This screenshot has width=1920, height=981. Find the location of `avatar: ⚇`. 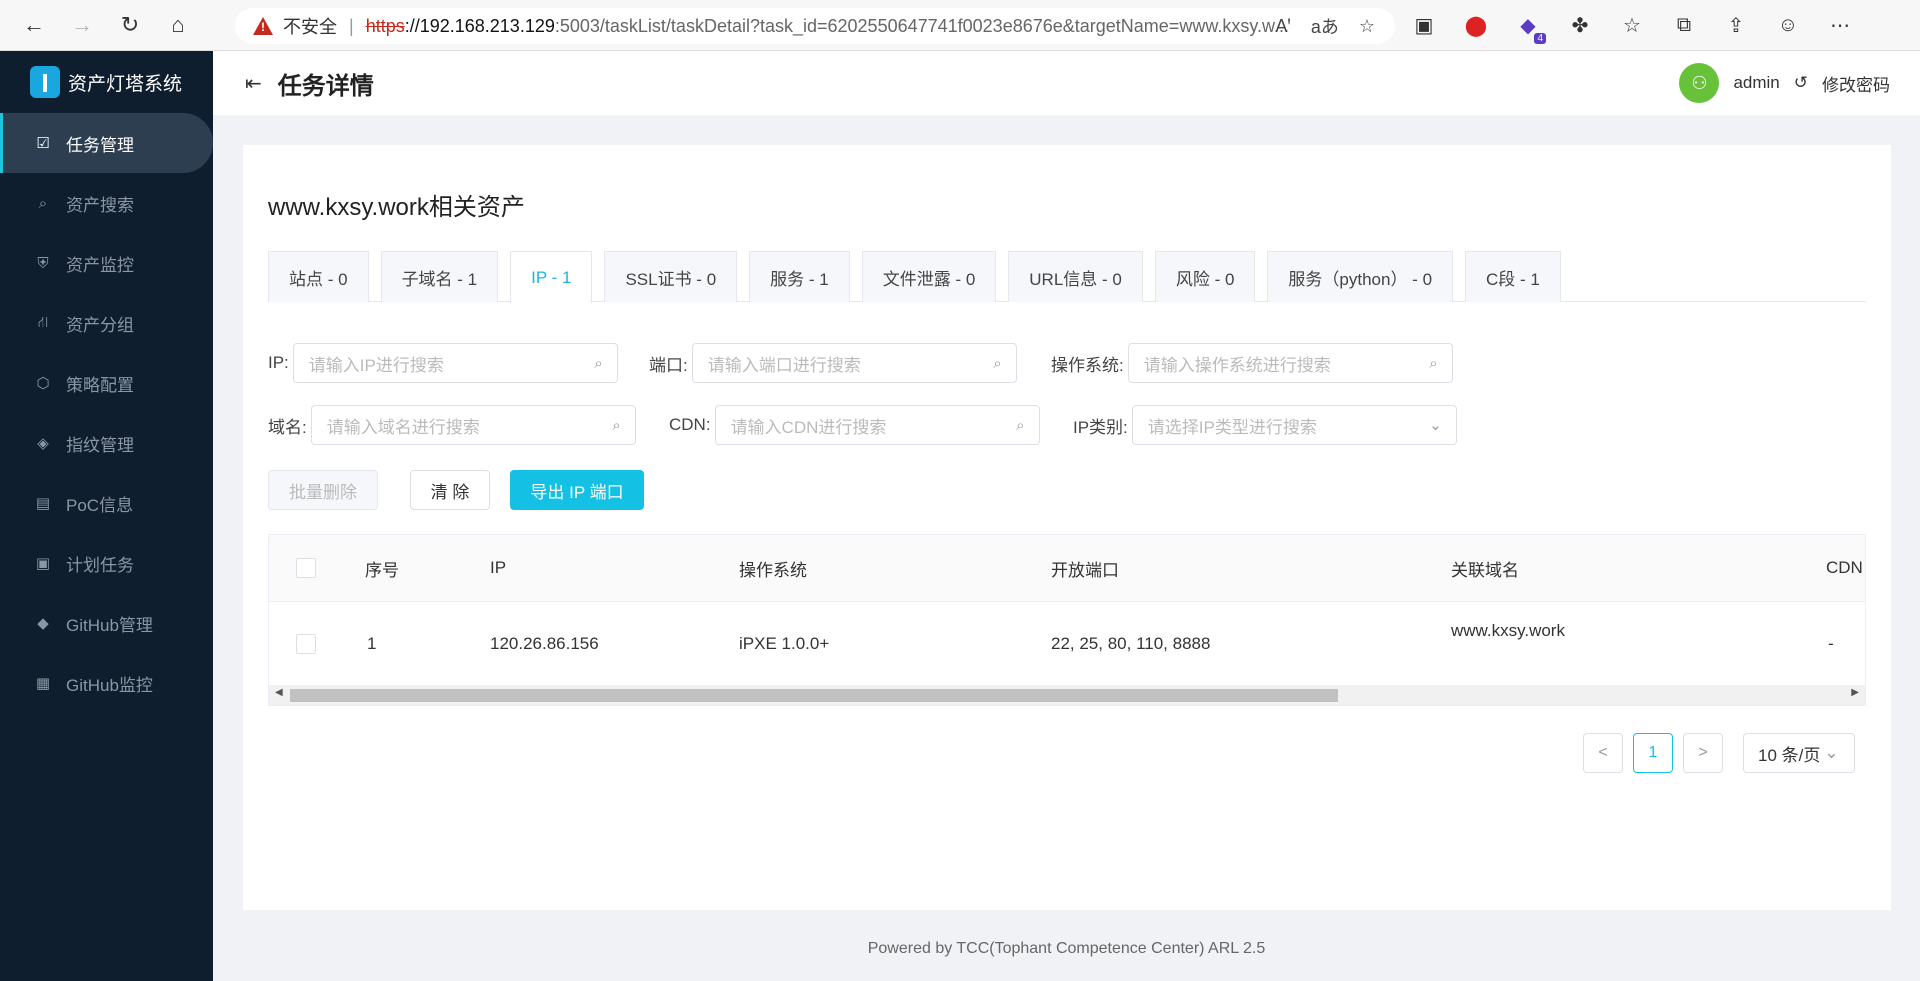

avatar: ⚇ is located at coordinates (1699, 83).